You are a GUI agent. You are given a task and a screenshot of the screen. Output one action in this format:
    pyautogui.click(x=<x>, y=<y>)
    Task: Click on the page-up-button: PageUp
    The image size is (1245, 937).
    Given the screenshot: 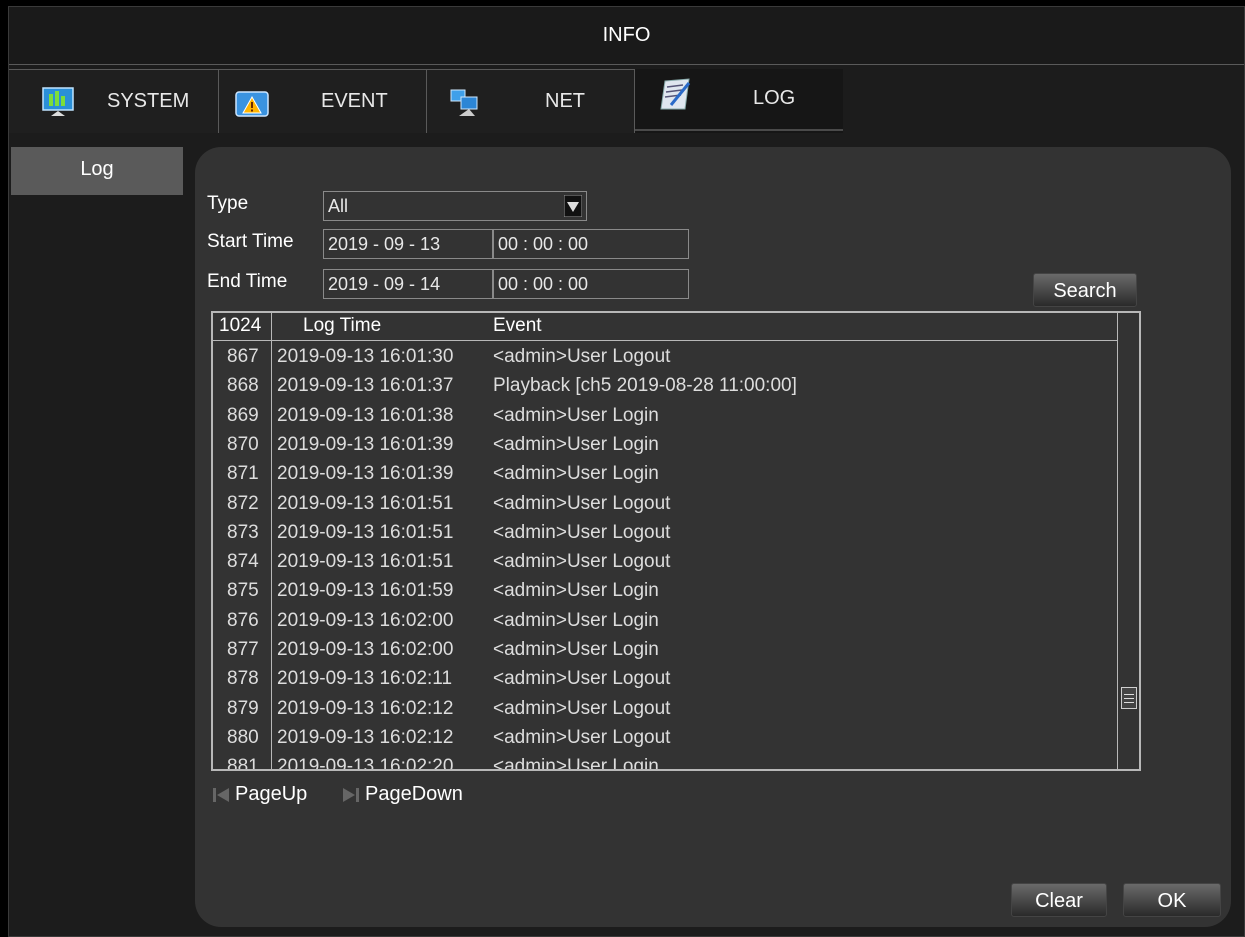 What is the action you would take?
    pyautogui.click(x=260, y=794)
    